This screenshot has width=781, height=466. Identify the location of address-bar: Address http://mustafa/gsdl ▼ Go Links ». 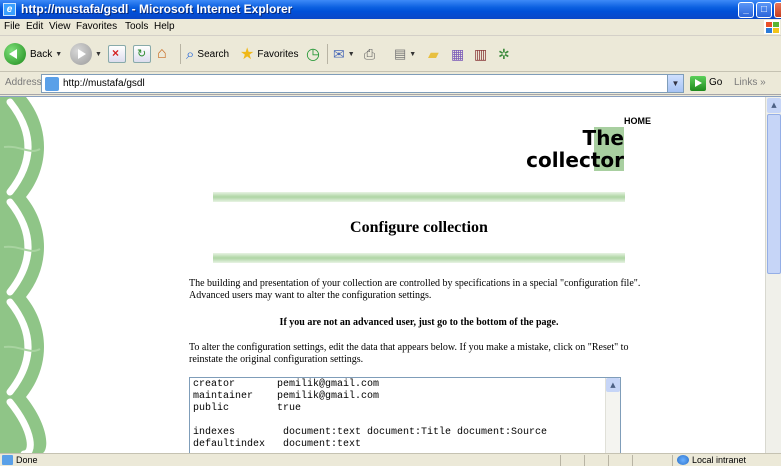
(390, 83).